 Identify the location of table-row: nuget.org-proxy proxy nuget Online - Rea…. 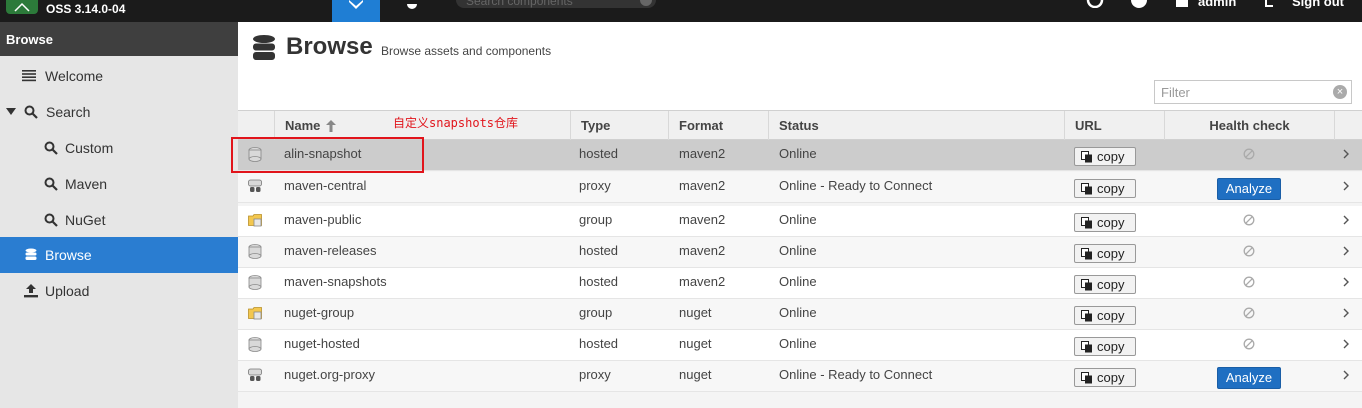
(800, 376).